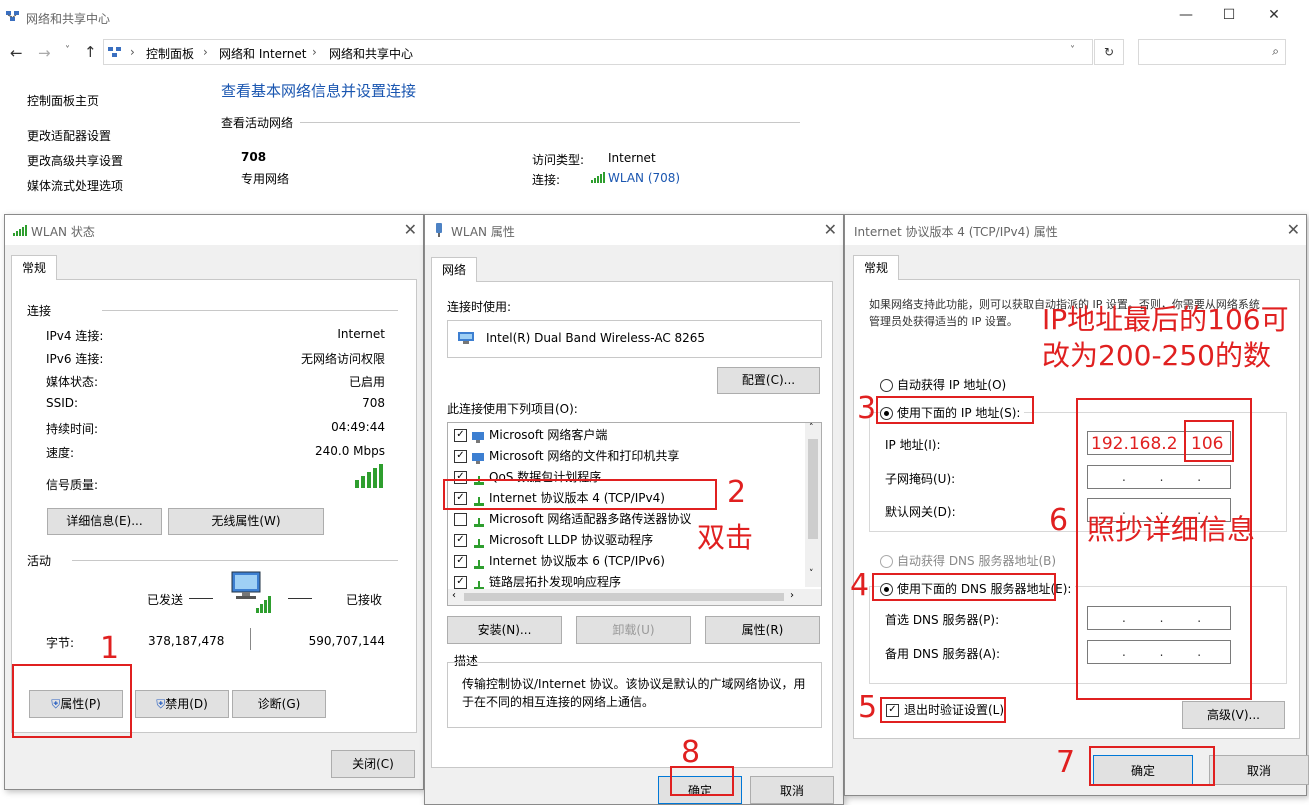  I want to click on item-properties-button: 属性(R), so click(762, 630).